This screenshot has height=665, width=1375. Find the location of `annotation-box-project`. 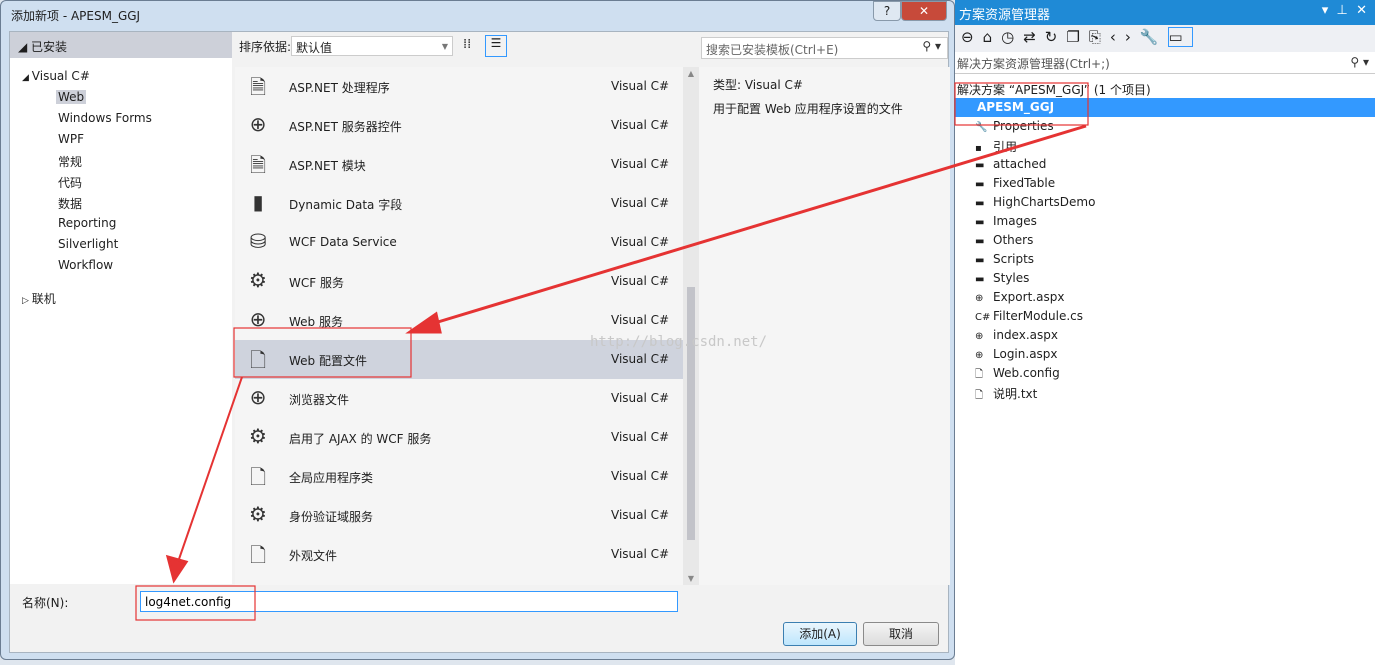

annotation-box-project is located at coordinates (1021, 104).